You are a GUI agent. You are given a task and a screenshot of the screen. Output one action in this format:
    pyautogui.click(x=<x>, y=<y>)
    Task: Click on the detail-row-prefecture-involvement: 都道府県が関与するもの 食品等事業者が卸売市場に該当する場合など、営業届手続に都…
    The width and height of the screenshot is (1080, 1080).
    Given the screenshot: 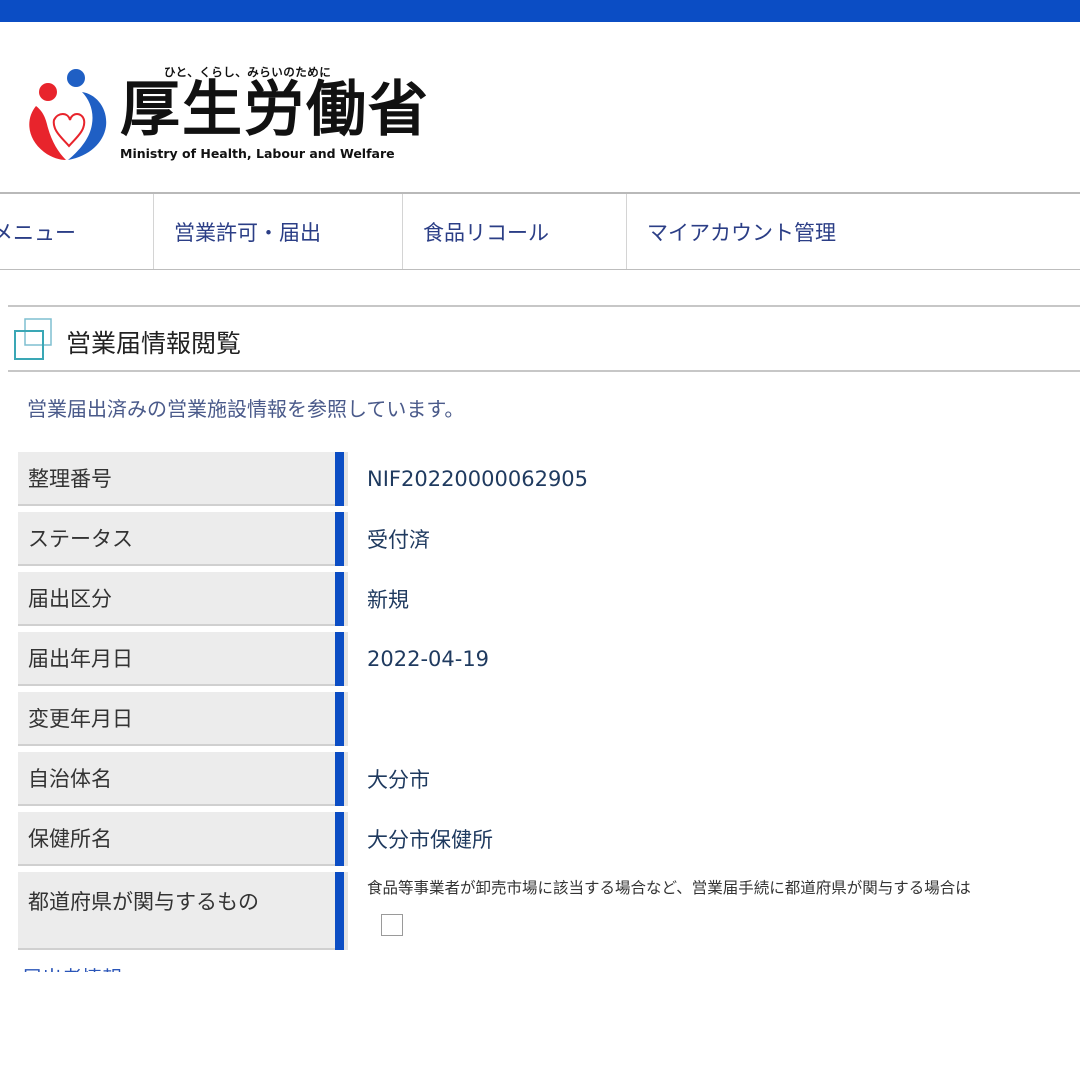 What is the action you would take?
    pyautogui.click(x=549, y=912)
    